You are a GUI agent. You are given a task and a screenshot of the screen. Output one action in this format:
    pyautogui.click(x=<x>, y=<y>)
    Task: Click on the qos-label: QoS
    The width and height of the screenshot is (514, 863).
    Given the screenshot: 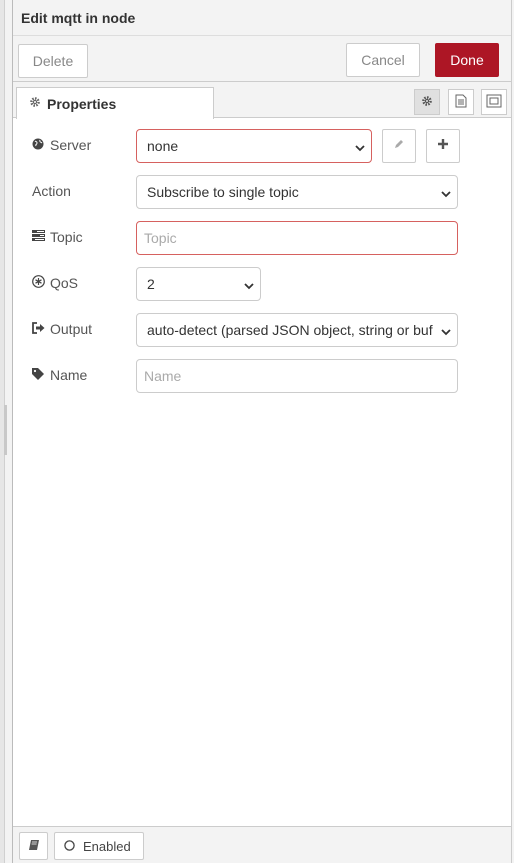 What is the action you would take?
    pyautogui.click(x=55, y=283)
    